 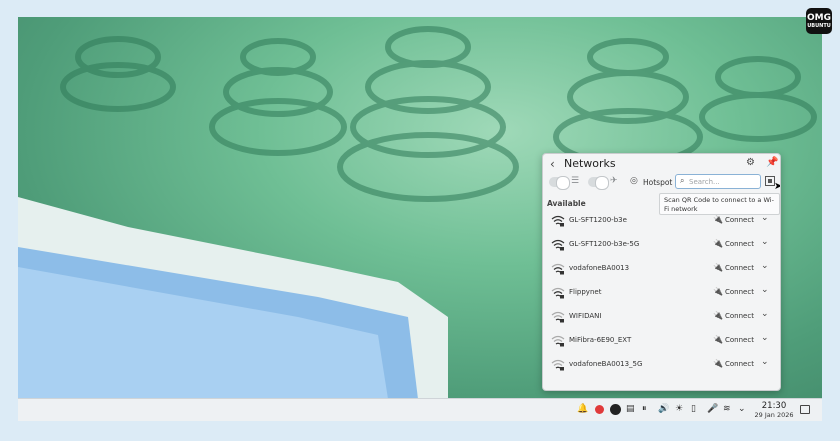 What do you see at coordinates (585, 292) in the screenshot?
I see `network-name: Flippynet` at bounding box center [585, 292].